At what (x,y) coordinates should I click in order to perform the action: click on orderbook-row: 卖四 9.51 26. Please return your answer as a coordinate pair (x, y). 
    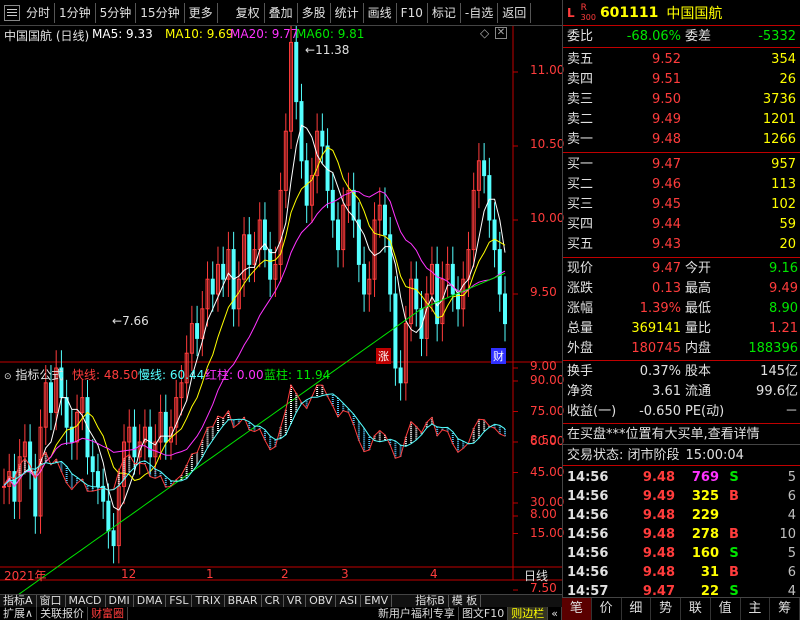
    Looking at the image, I should click on (681, 80).